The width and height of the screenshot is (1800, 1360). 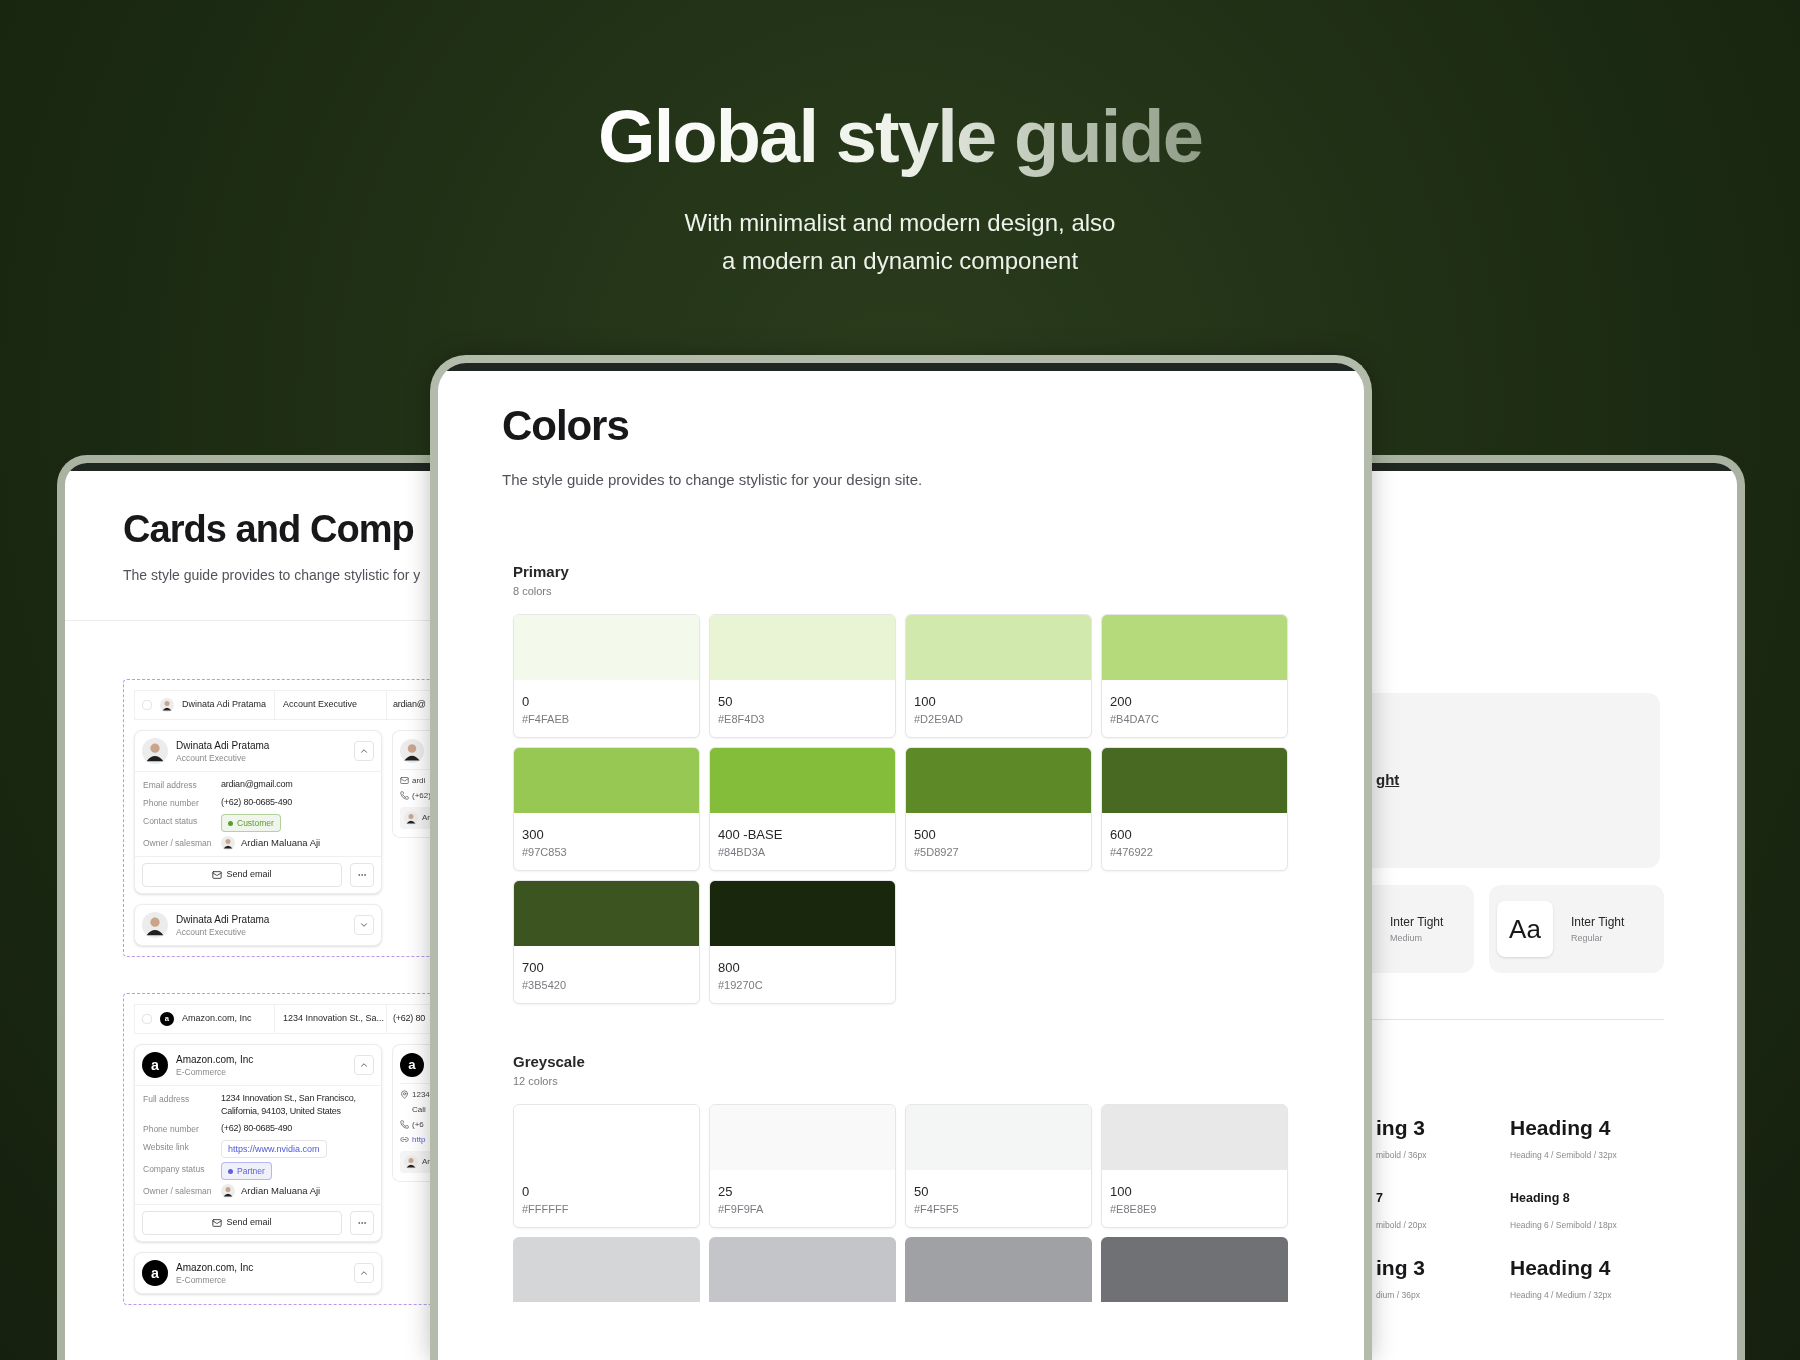 I want to click on contact-detail: Cali, so click(x=419, y=1109).